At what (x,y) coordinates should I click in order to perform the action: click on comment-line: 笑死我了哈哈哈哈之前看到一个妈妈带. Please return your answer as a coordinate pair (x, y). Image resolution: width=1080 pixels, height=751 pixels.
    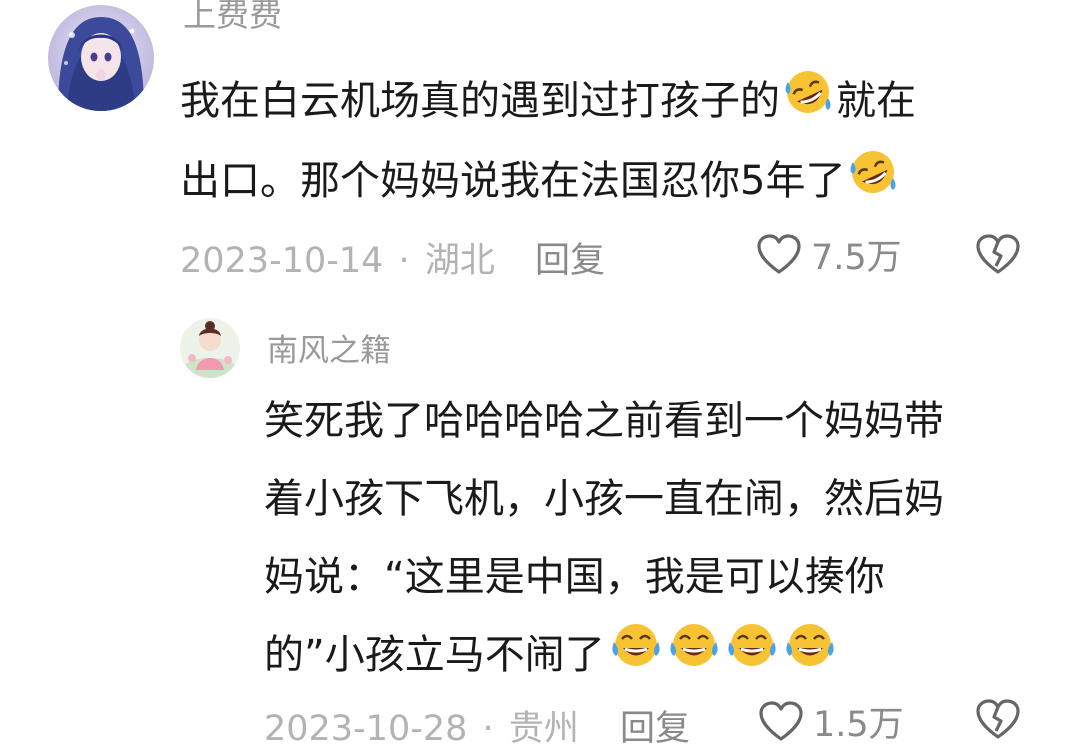
    Looking at the image, I should click on (604, 421).